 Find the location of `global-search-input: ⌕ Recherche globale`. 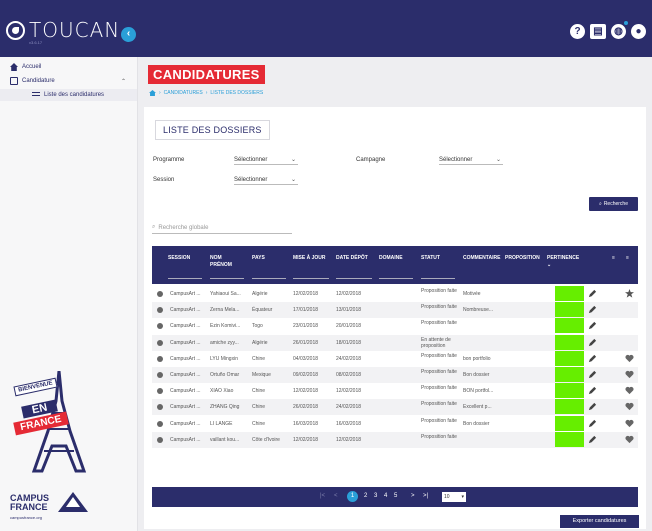

global-search-input: ⌕ Recherche globale is located at coordinates (222, 228).